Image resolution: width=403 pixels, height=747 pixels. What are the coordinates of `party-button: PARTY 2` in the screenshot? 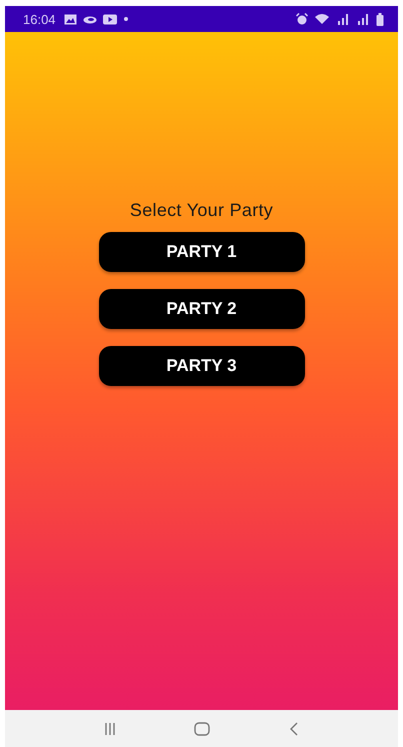 It's located at (201, 309).